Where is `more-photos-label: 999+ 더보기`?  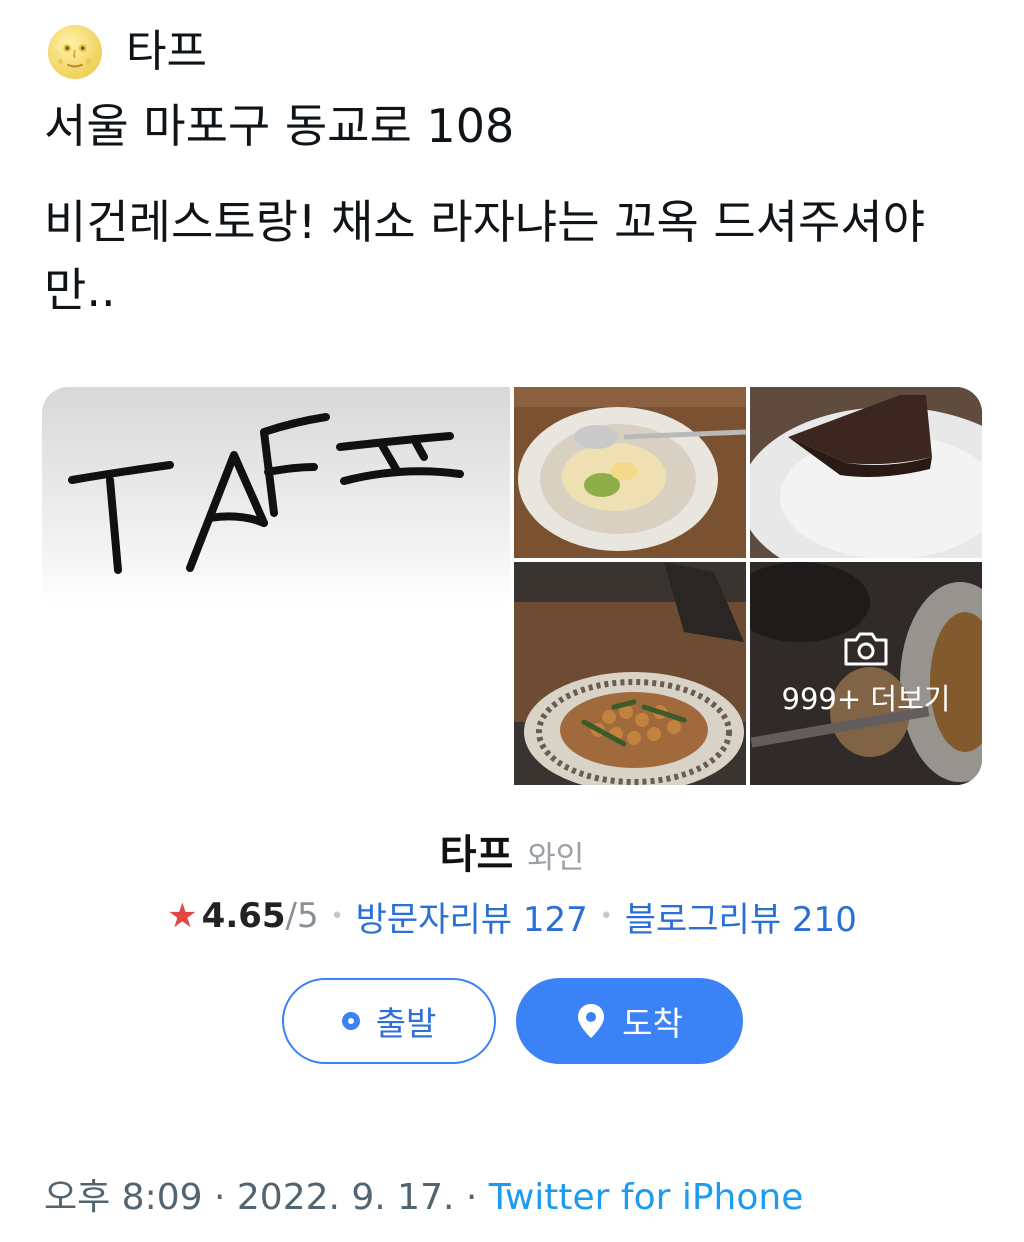
more-photos-label: 999+ 더보기 is located at coordinates (866, 698).